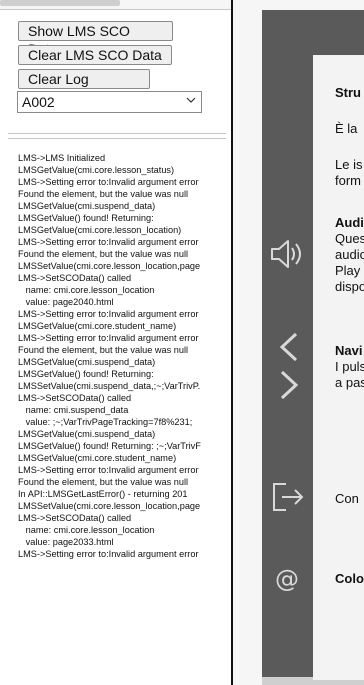 This screenshot has height=685, width=364. I want to click on card-text: Play, so click(348, 270).